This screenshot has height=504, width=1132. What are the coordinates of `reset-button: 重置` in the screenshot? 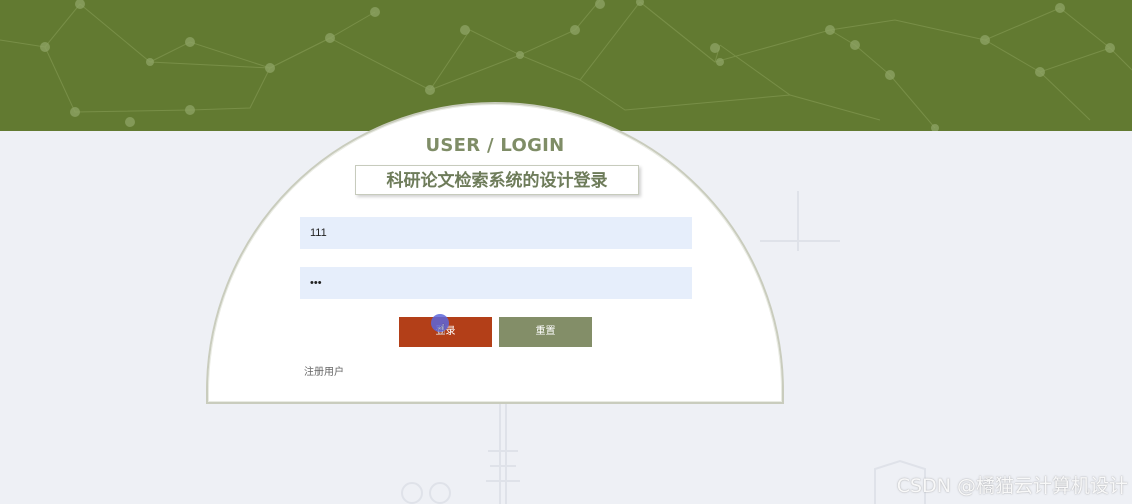 It's located at (545, 332).